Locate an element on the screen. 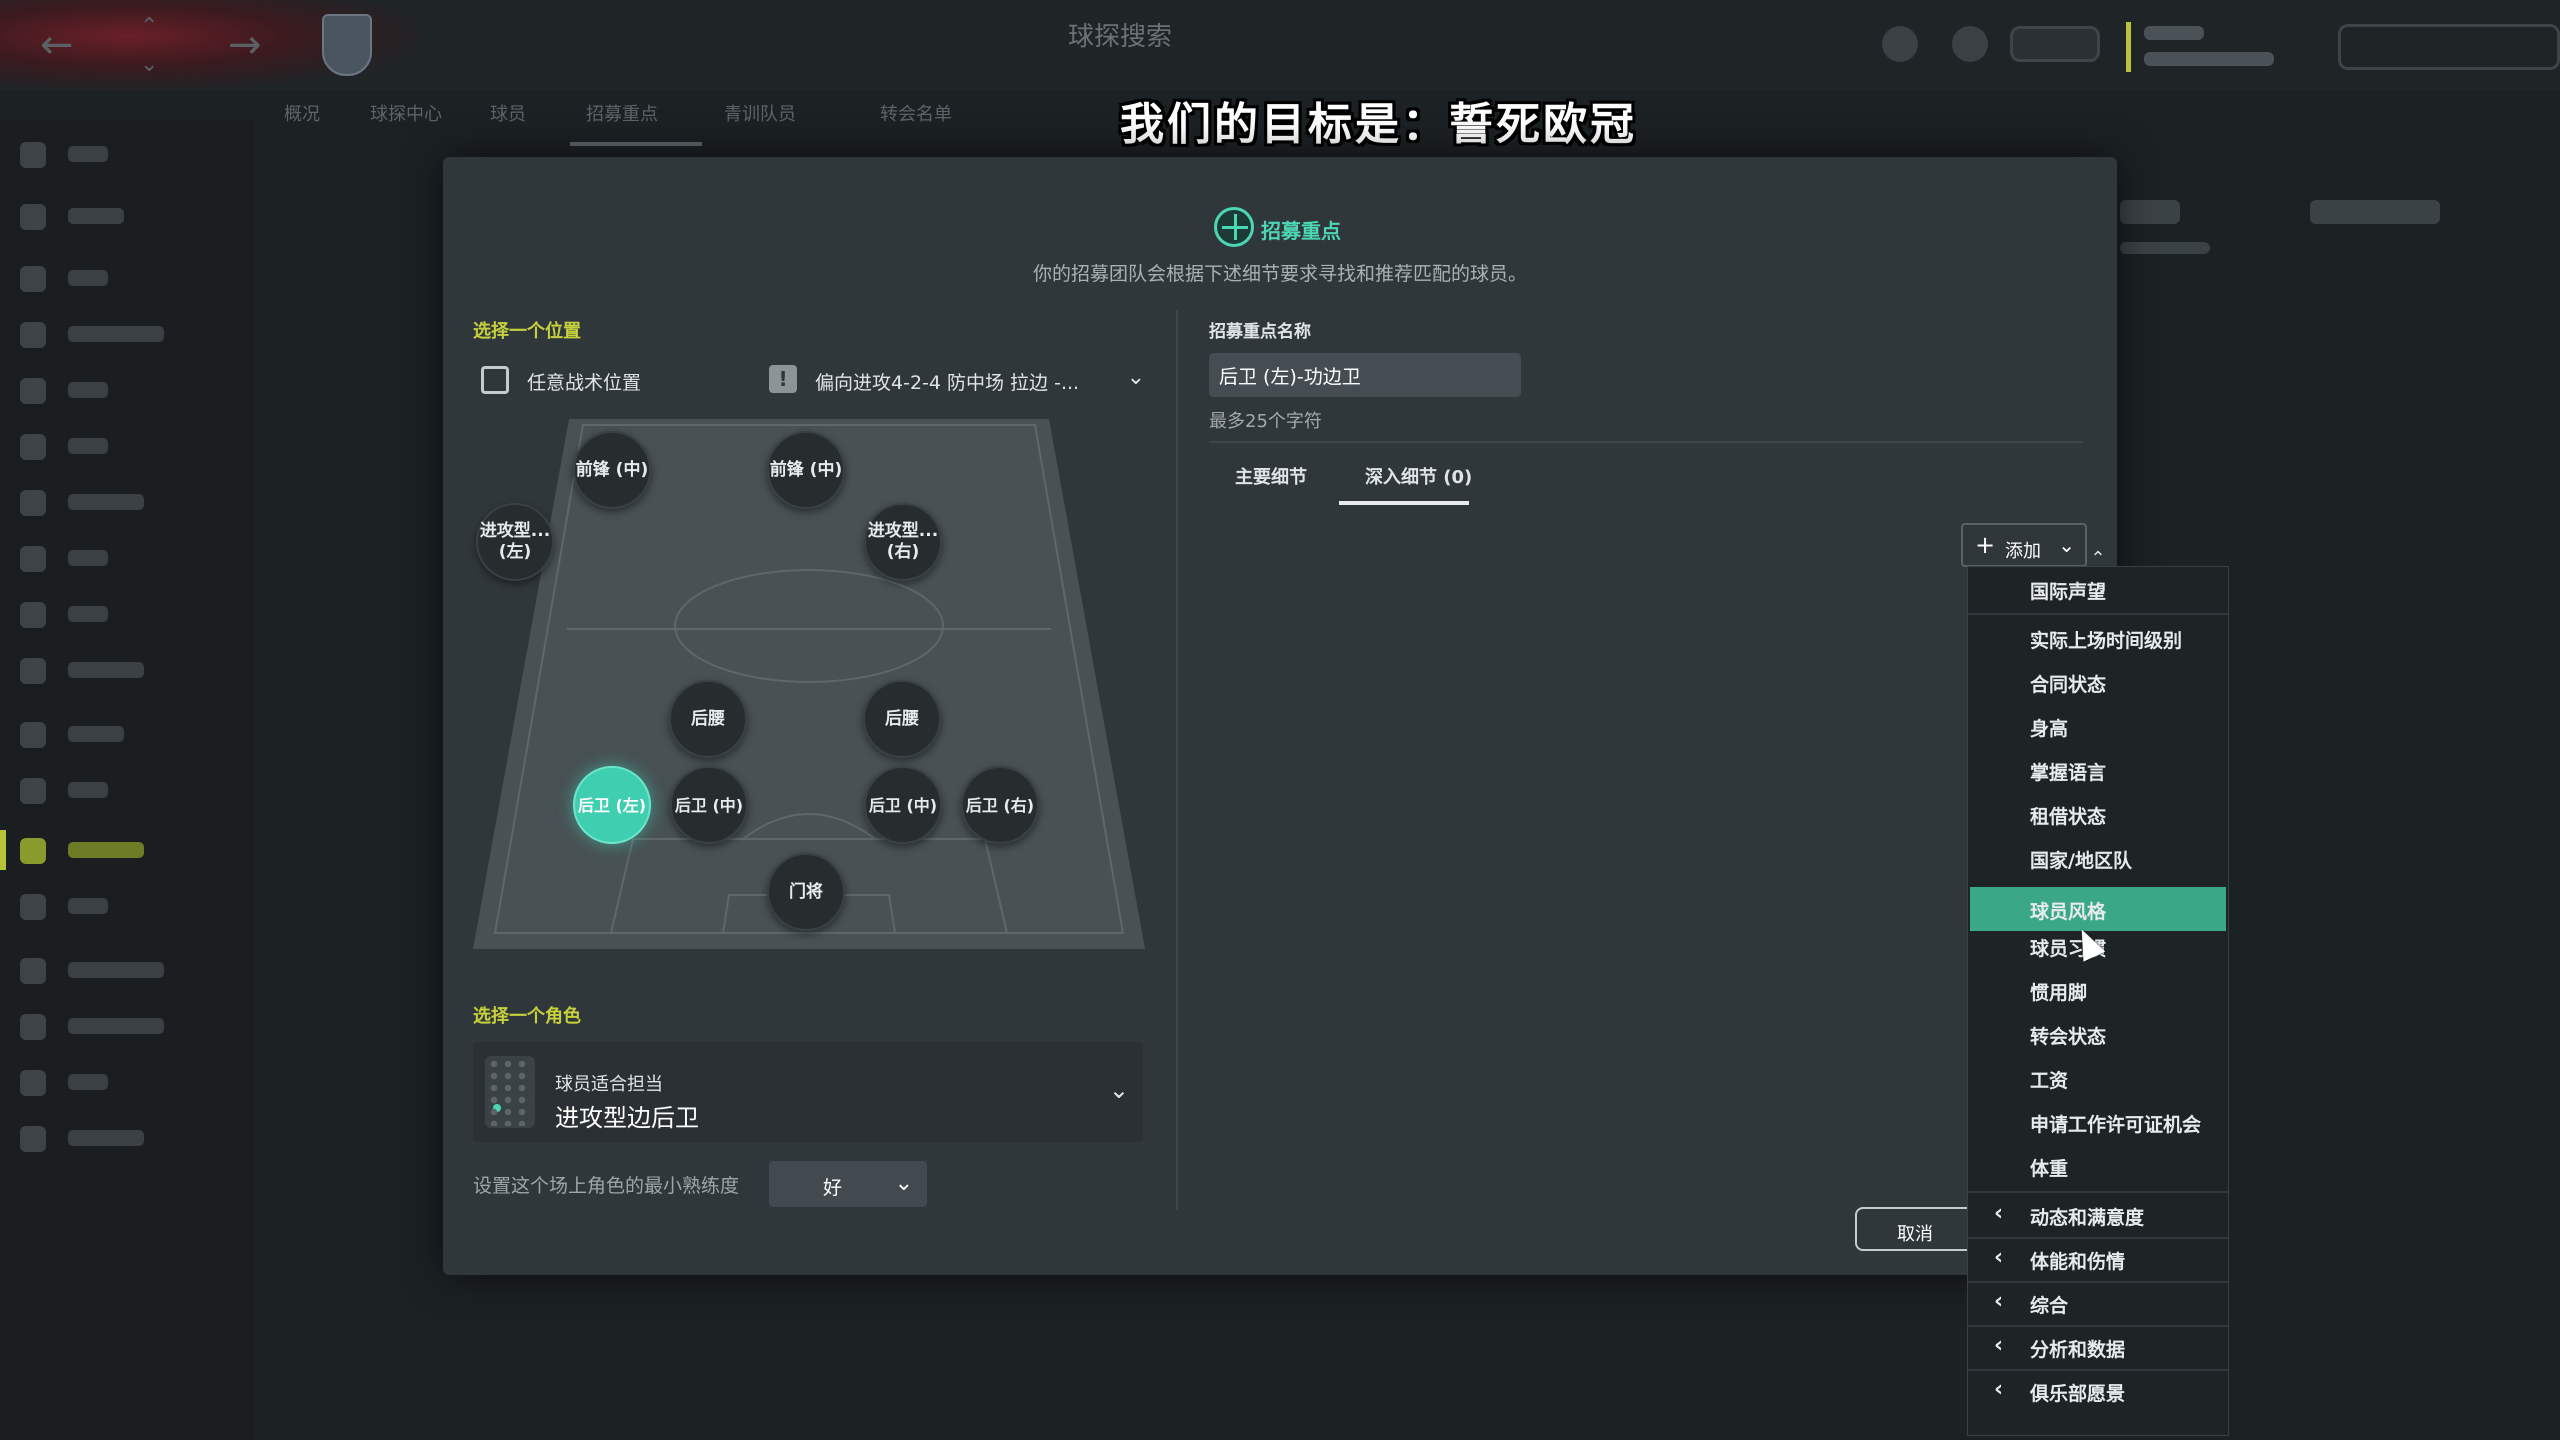  sidebar-item-dynamics is located at coordinates (130, 334).